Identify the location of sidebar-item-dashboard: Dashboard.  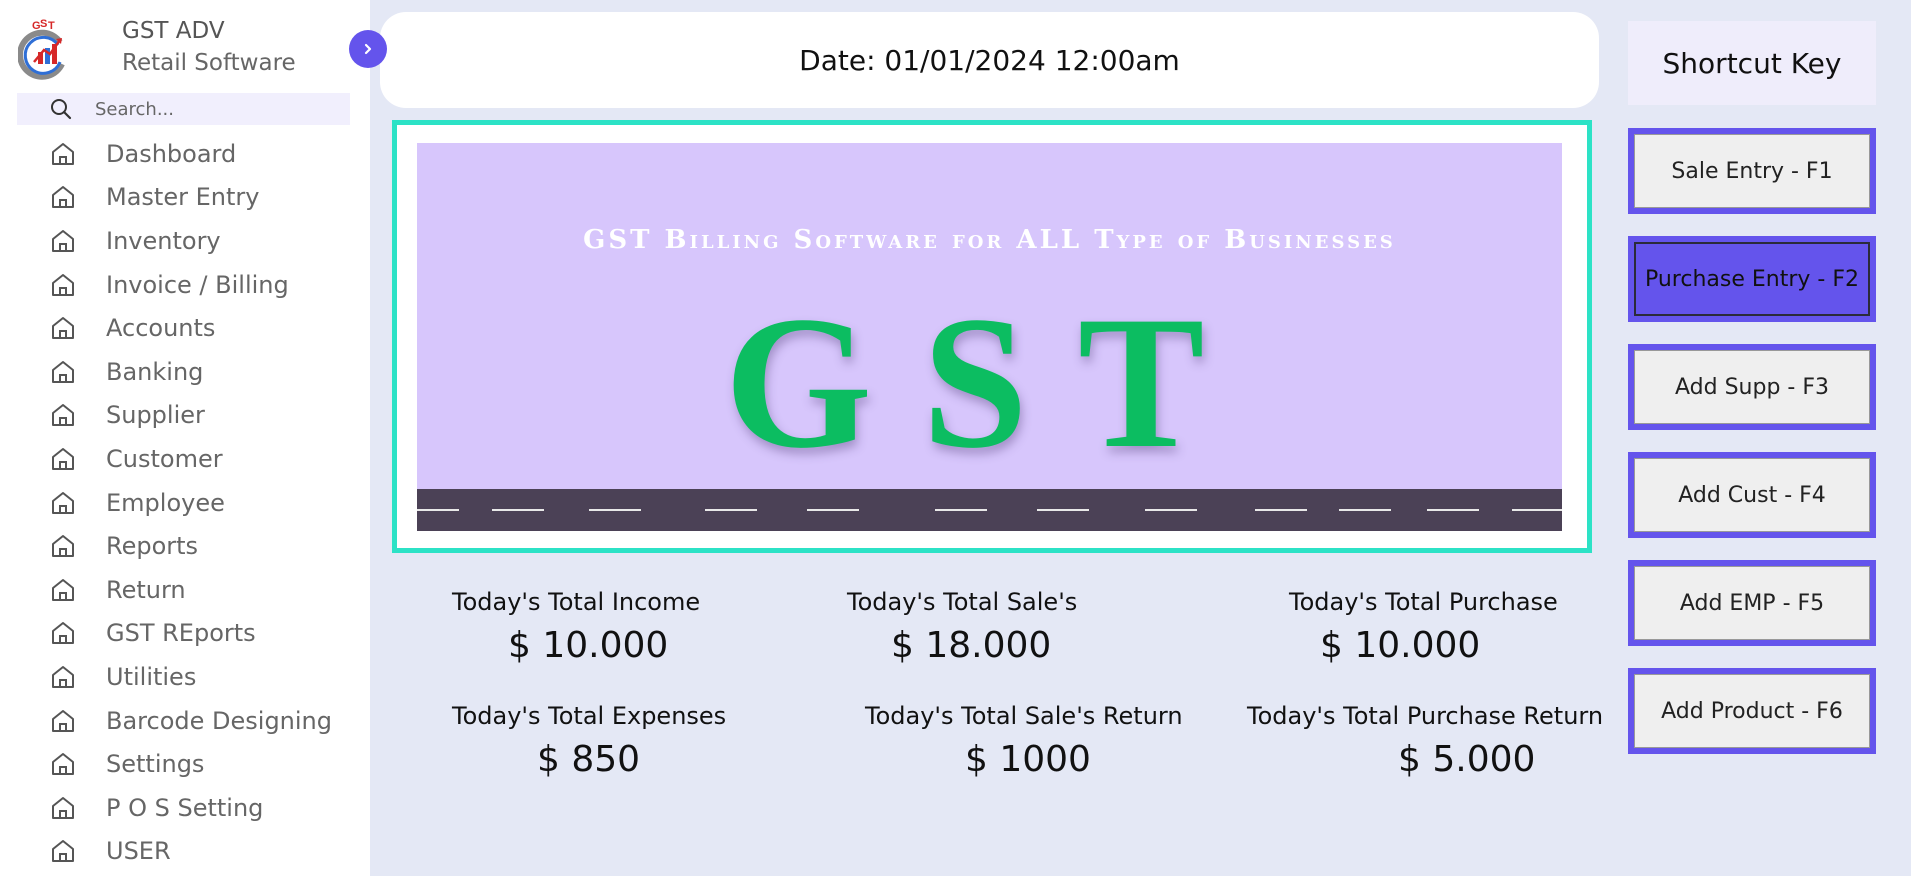
(185, 154).